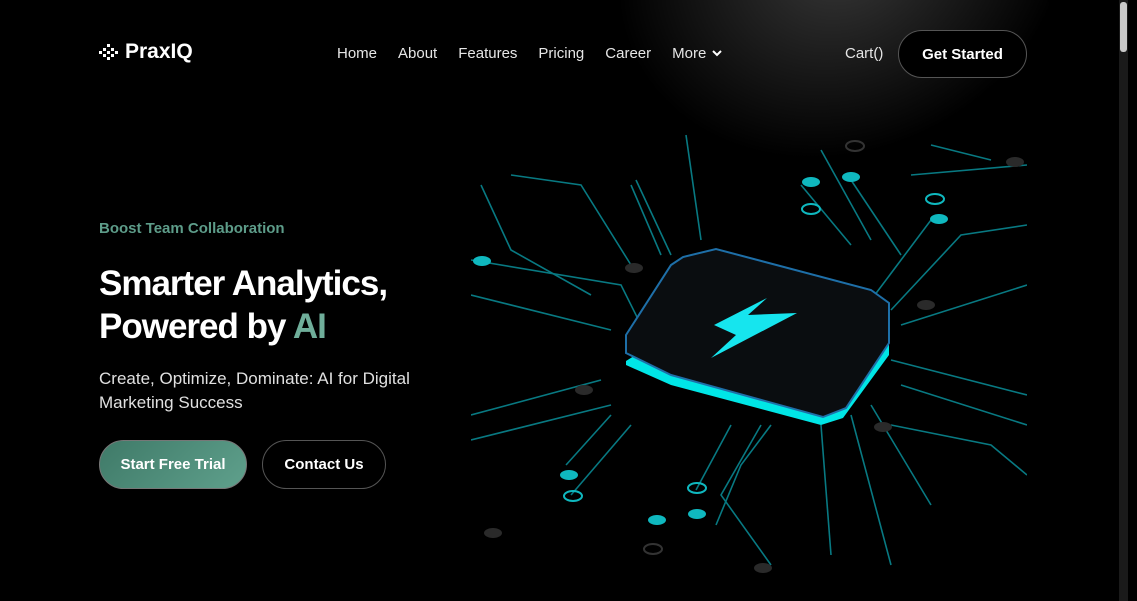  What do you see at coordinates (192, 228) in the screenshot?
I see `hero-eyebrow: Boost Team Collaboration` at bounding box center [192, 228].